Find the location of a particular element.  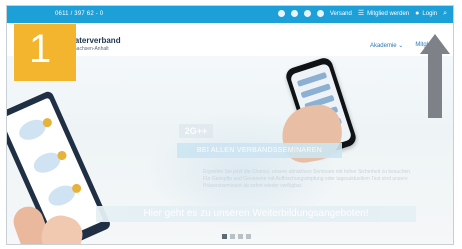

versand-link: Versand is located at coordinates (341, 14).